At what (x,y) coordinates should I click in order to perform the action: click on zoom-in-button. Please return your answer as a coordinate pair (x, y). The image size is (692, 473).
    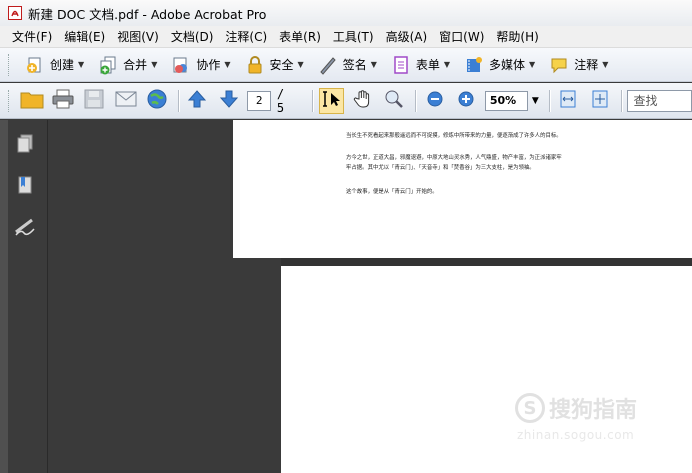
    Looking at the image, I should click on (465, 101).